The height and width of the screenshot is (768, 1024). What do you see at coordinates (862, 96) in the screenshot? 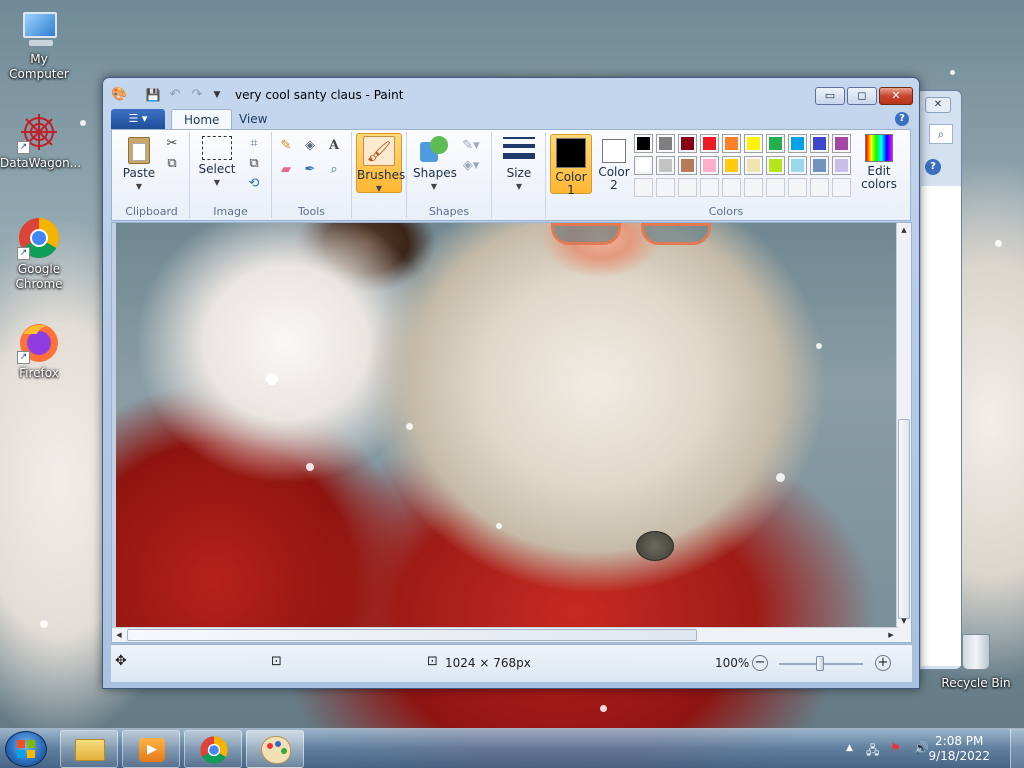
I see `maximize-button: ◻` at bounding box center [862, 96].